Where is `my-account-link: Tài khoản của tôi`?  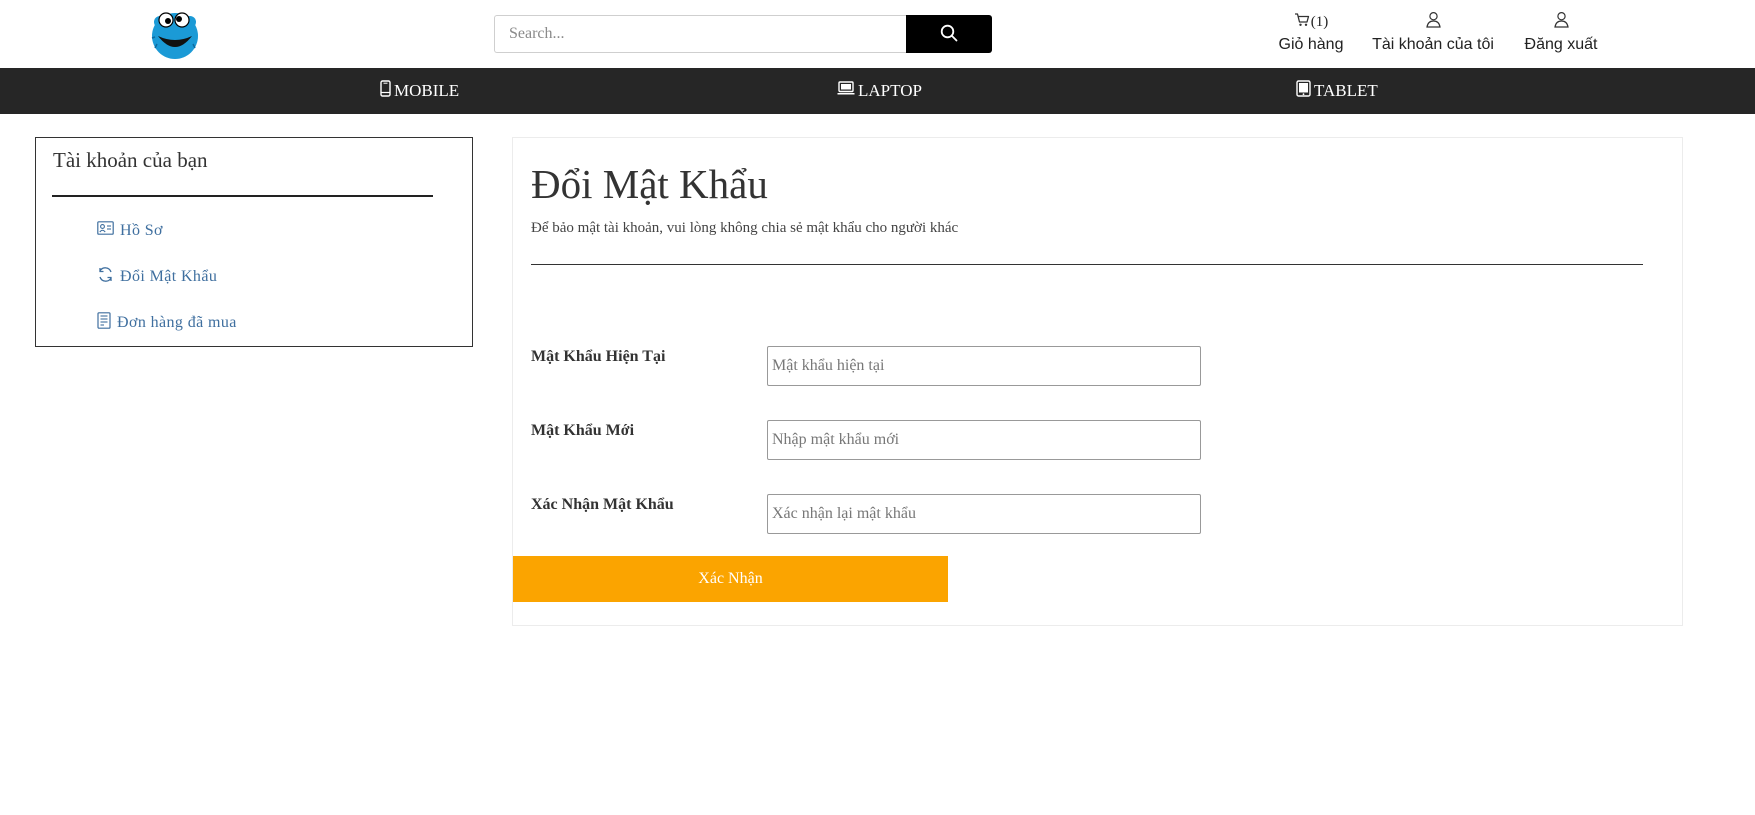 my-account-link: Tài khoản của tôi is located at coordinates (1433, 32).